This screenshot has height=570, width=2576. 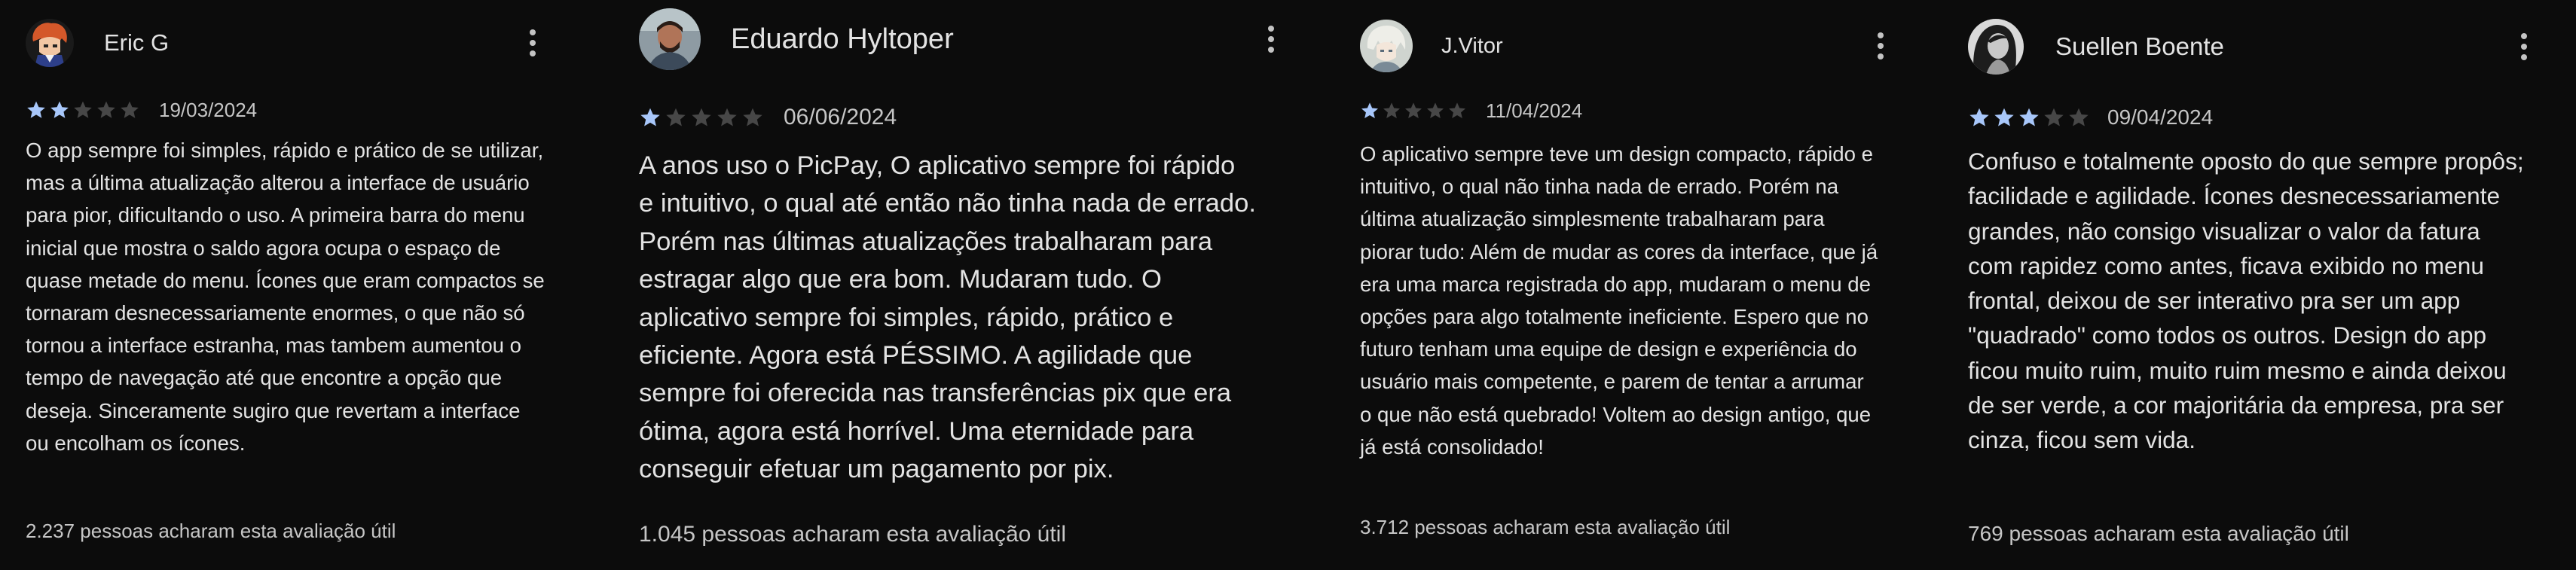 What do you see at coordinates (842, 39) in the screenshot?
I see `review-author-name: Eduardo Hyltoper` at bounding box center [842, 39].